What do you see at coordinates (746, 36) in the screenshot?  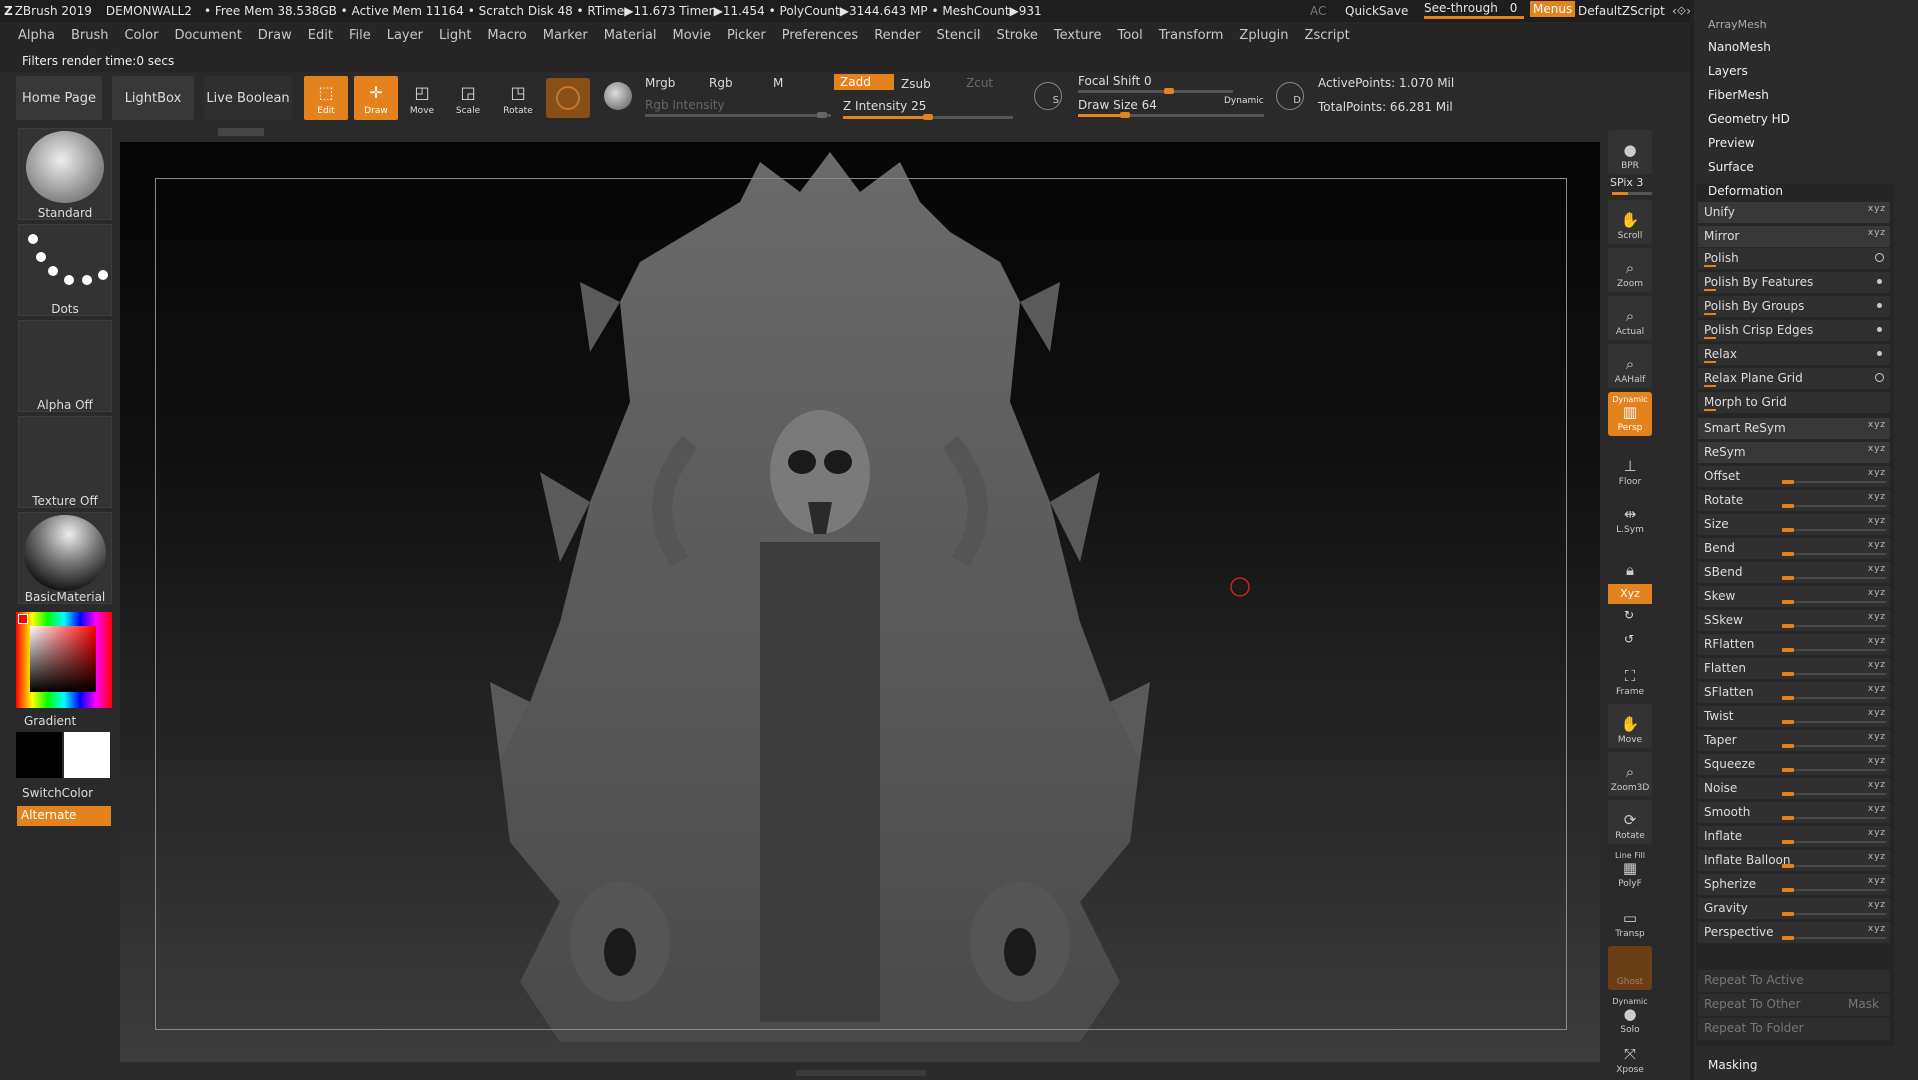 I see `menu-picker: Picker` at bounding box center [746, 36].